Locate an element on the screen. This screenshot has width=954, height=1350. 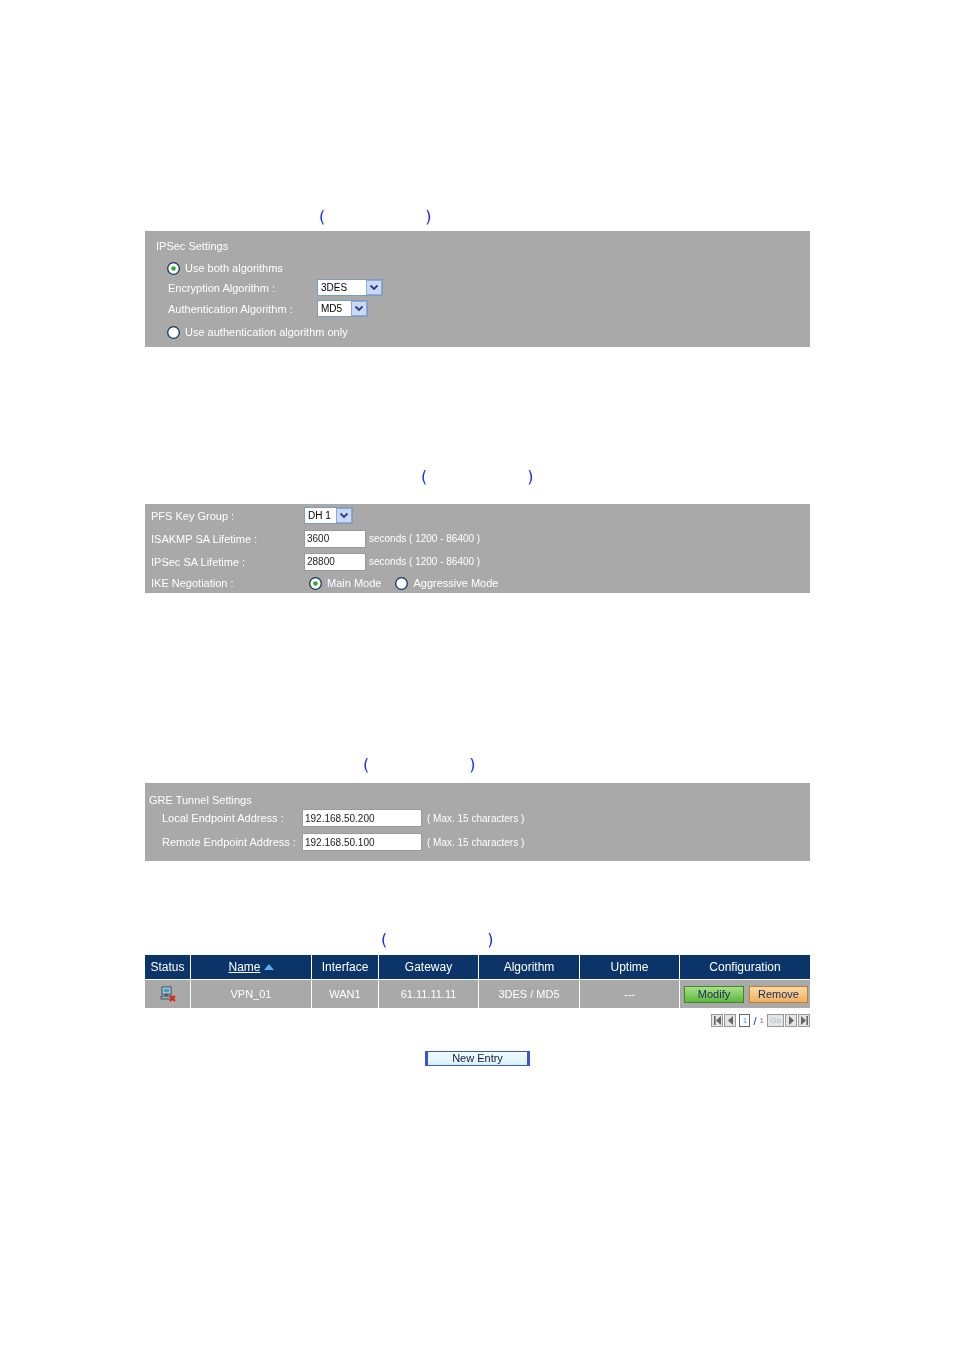
dropdown: MD5 is located at coordinates (342, 308).